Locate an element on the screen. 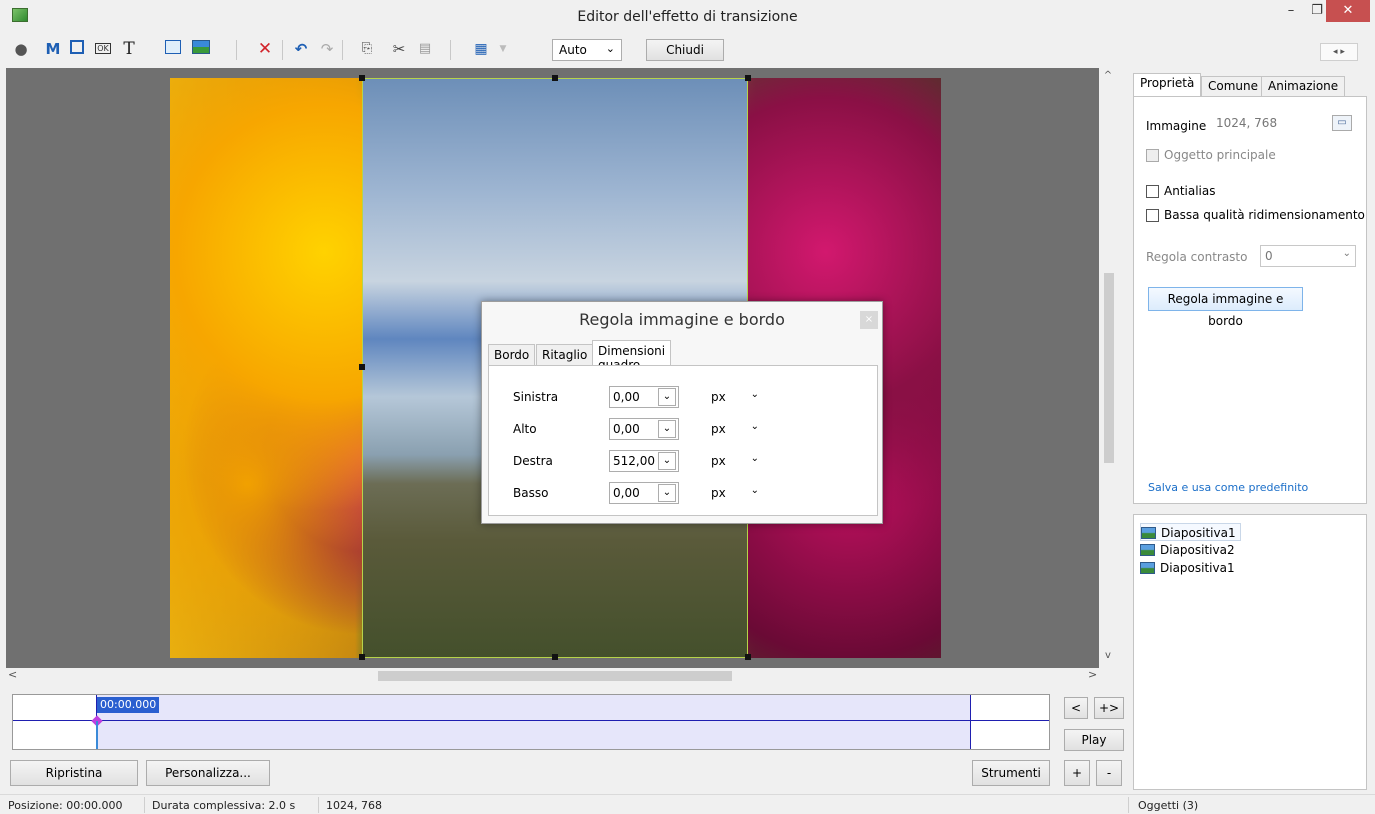 The height and width of the screenshot is (814, 1375). antialias-checkbox is located at coordinates (1152, 191).